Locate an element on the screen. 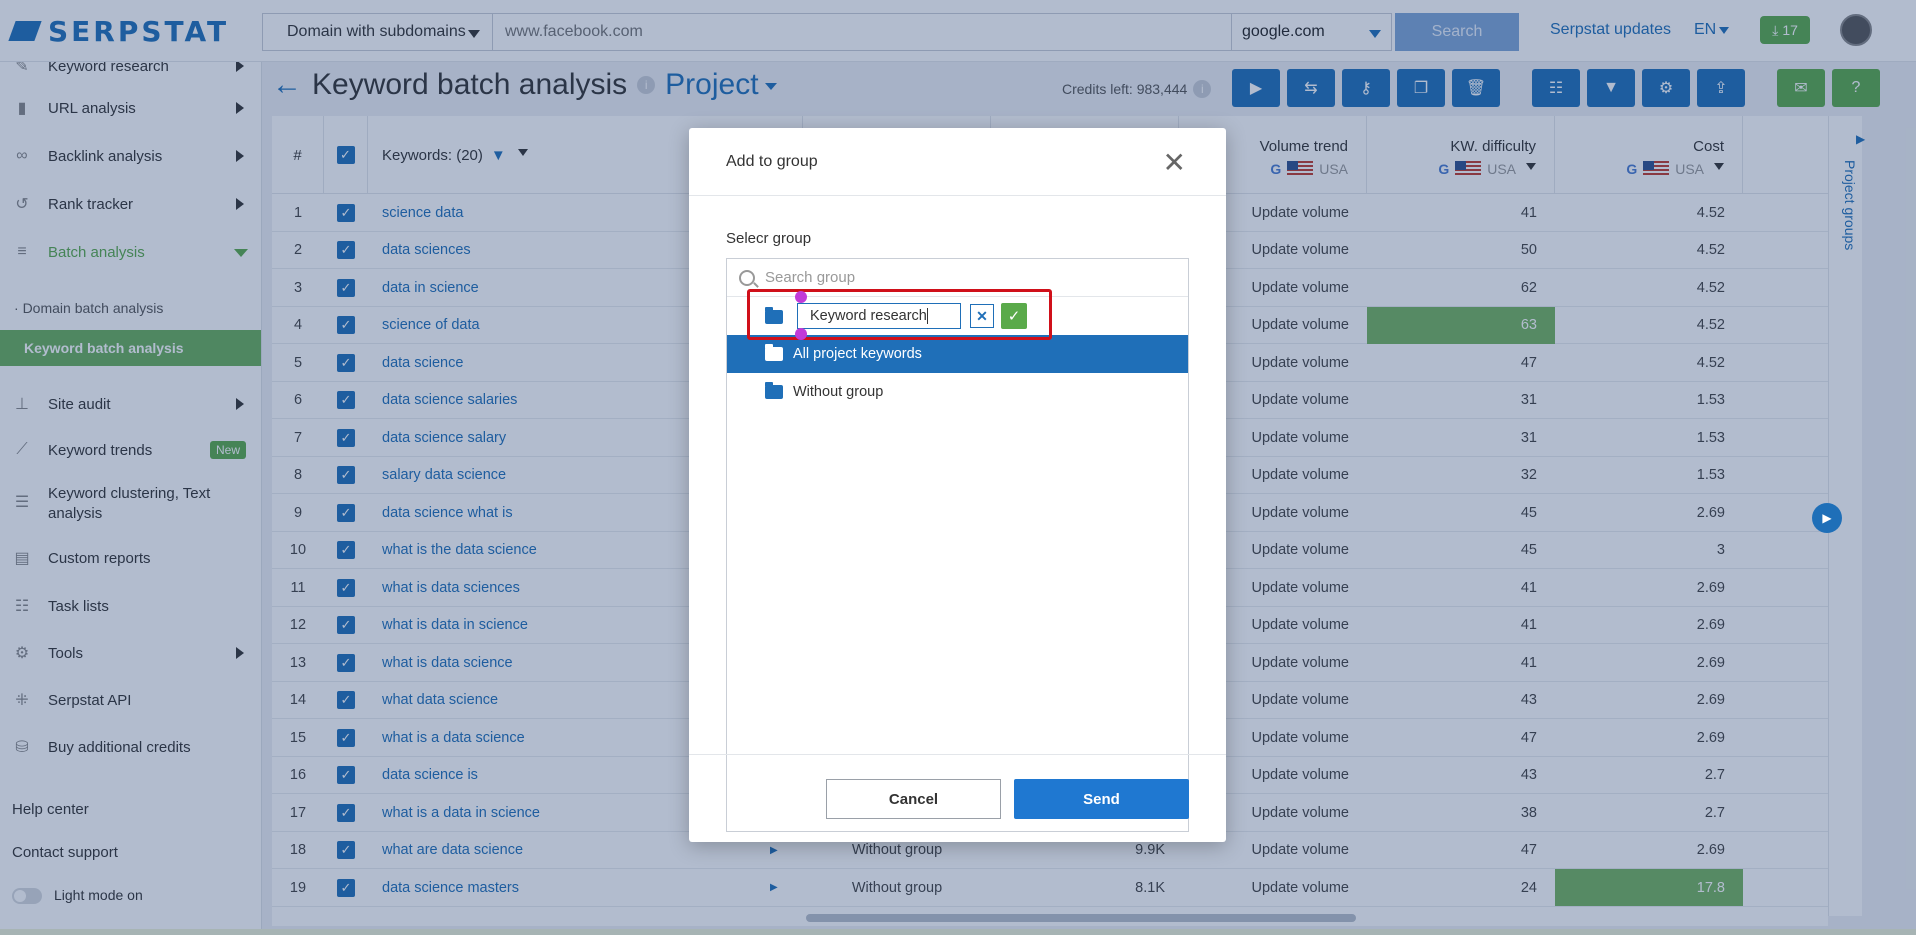 This screenshot has width=1916, height=935. group-item-all-project-keywords: All project keywords is located at coordinates (957, 354).